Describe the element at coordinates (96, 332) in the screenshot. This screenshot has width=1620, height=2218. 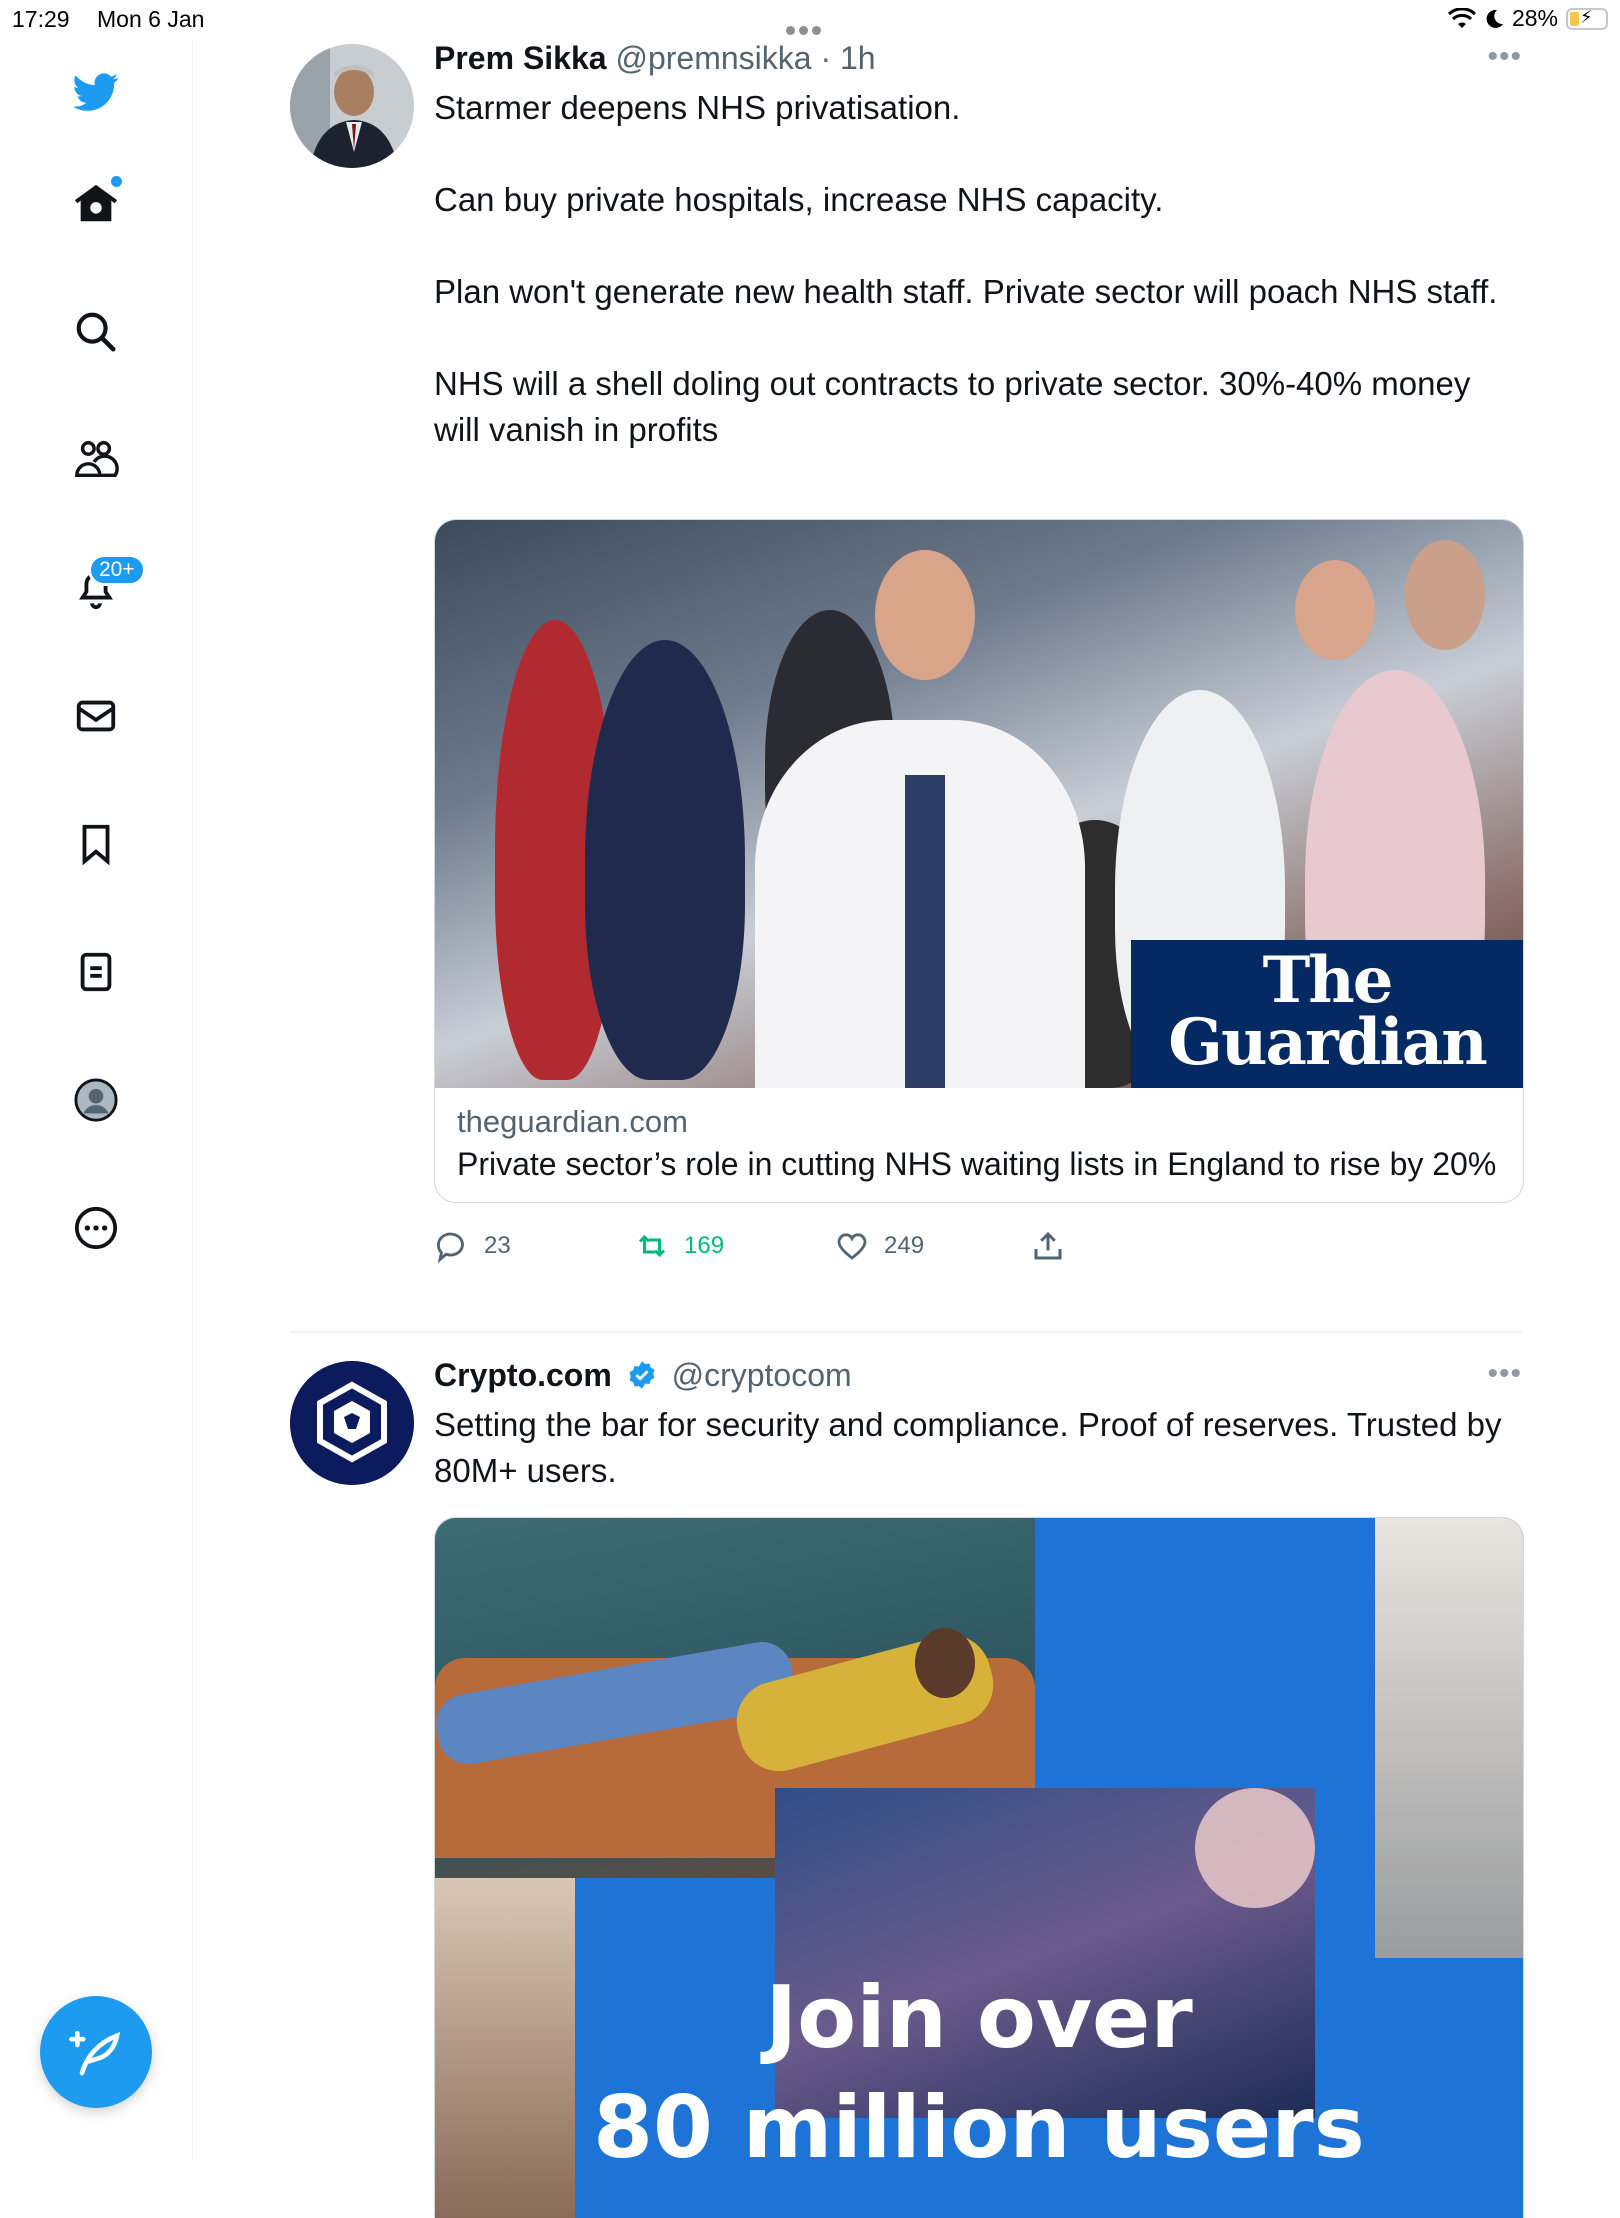
I see `search-icon` at that location.